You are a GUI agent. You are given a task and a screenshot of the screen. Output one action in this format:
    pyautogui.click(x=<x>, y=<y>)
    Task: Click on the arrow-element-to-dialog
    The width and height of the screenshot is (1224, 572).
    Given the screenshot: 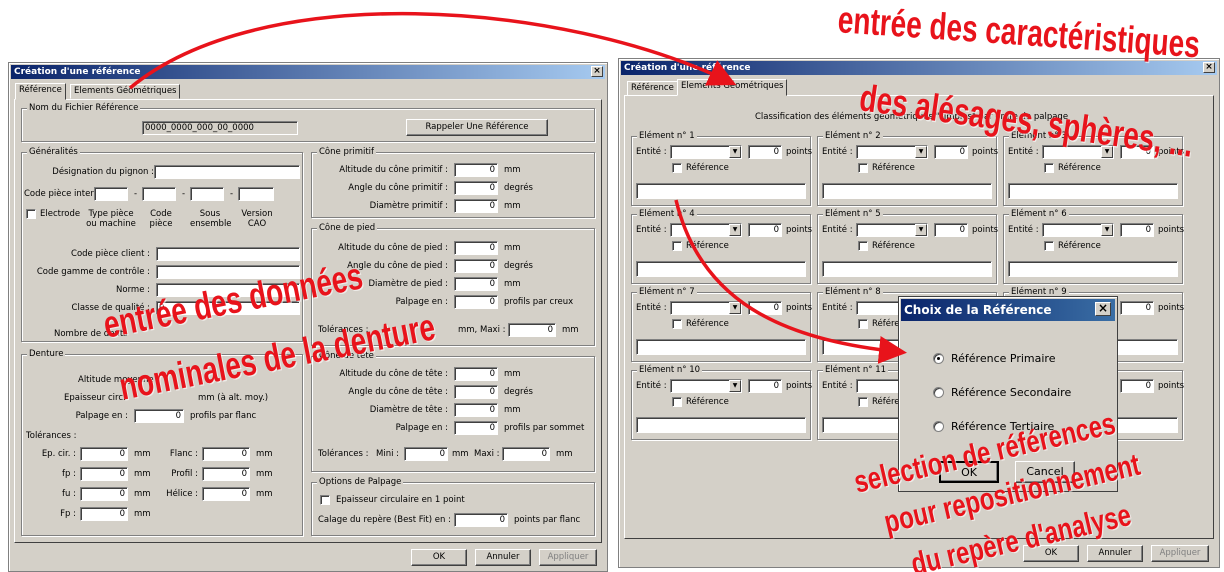 What is the action you would take?
    pyautogui.click(x=790, y=281)
    